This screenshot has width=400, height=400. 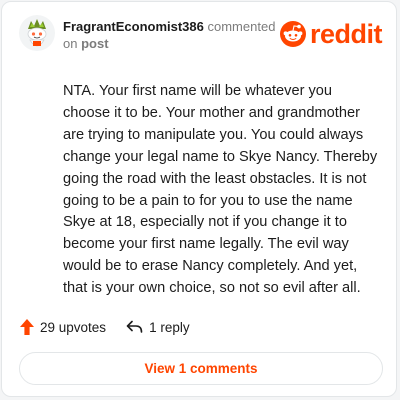 What do you see at coordinates (27, 327) in the screenshot?
I see `upvote-arrow-icon` at bounding box center [27, 327].